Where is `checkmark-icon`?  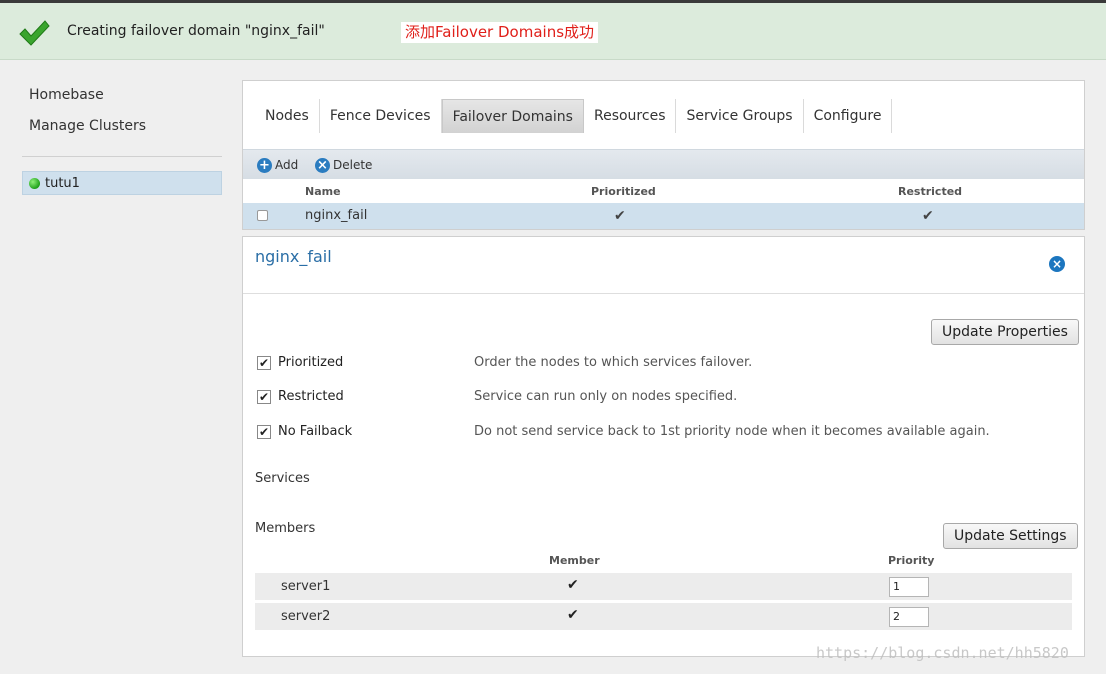
checkmark-icon is located at coordinates (34, 33).